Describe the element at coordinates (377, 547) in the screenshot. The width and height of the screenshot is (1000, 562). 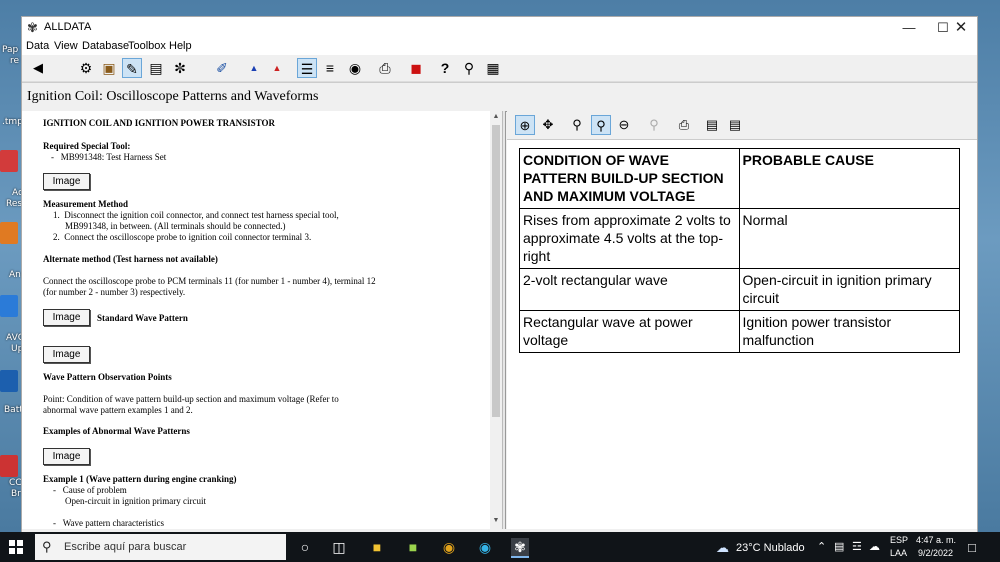
I see `file-explorer-icon: ■` at that location.